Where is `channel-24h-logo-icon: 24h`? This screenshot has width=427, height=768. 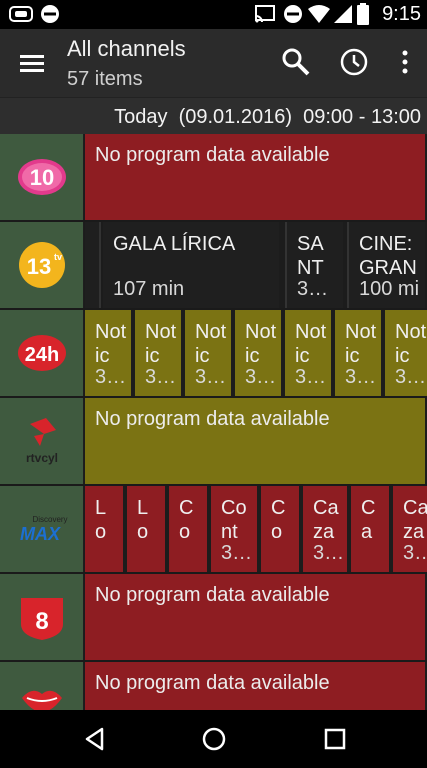 channel-24h-logo-icon: 24h is located at coordinates (42, 353).